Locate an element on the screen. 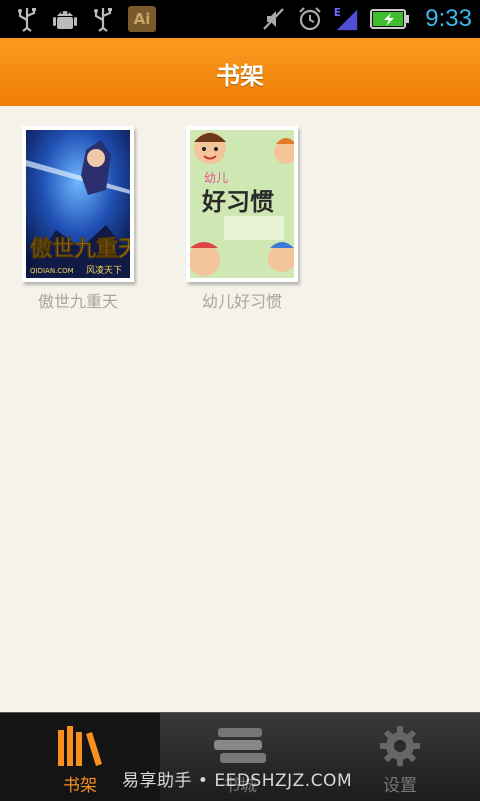 This screenshot has width=480, height=801. alarm-icon is located at coordinates (310, 19).